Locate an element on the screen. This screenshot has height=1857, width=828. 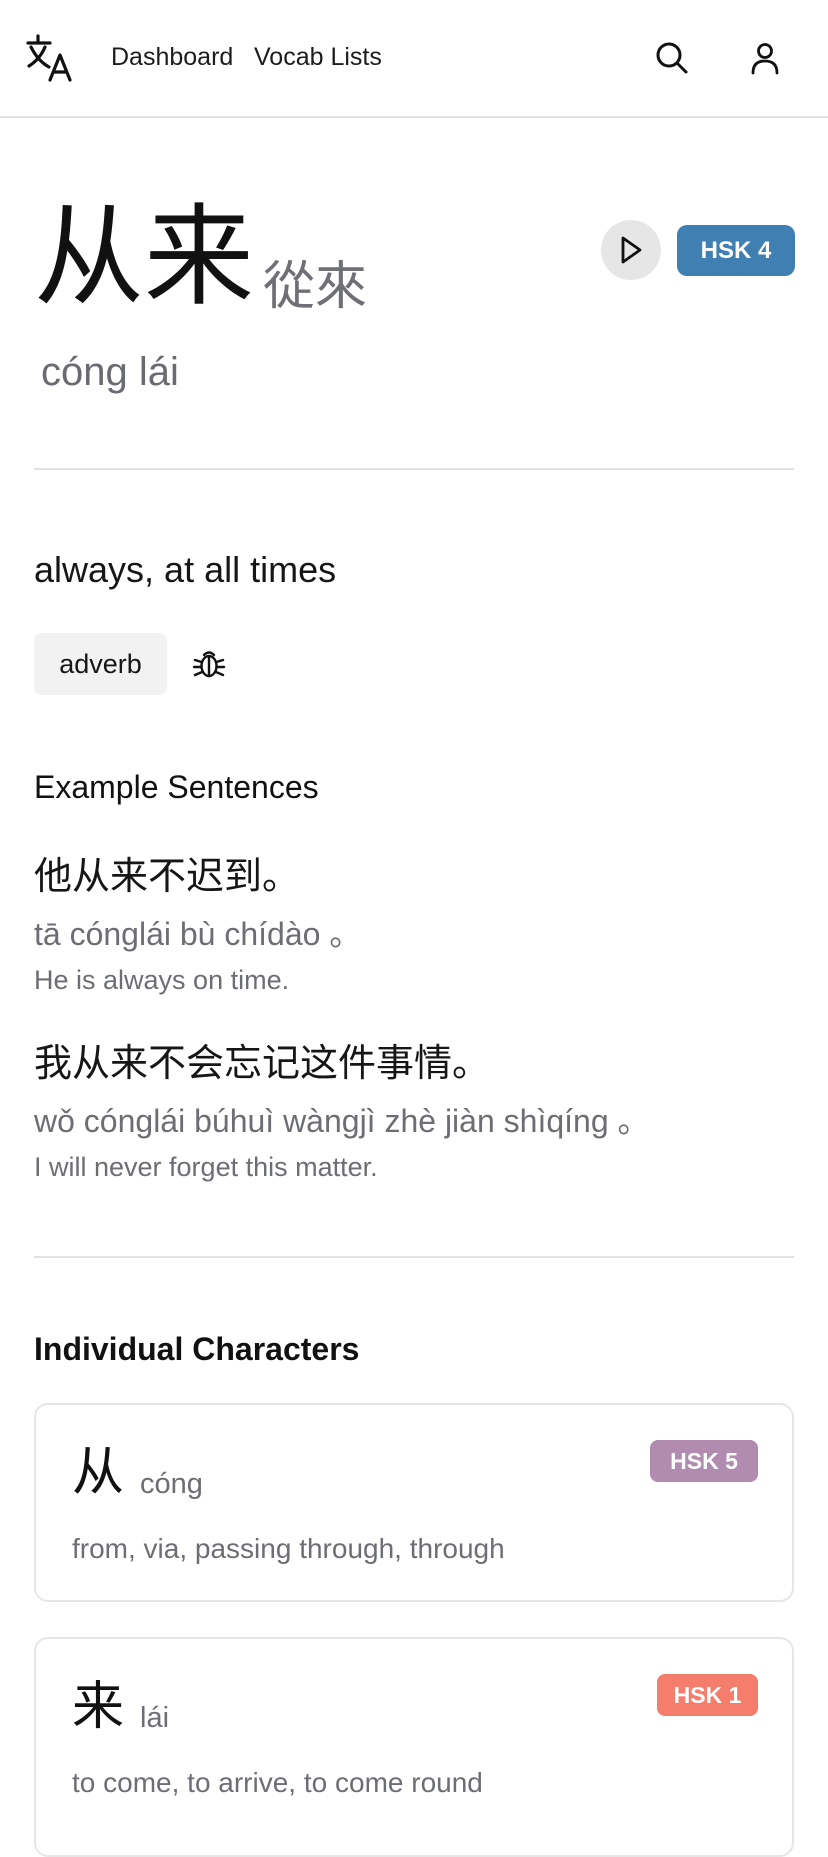
play-audio-button is located at coordinates (631, 250).